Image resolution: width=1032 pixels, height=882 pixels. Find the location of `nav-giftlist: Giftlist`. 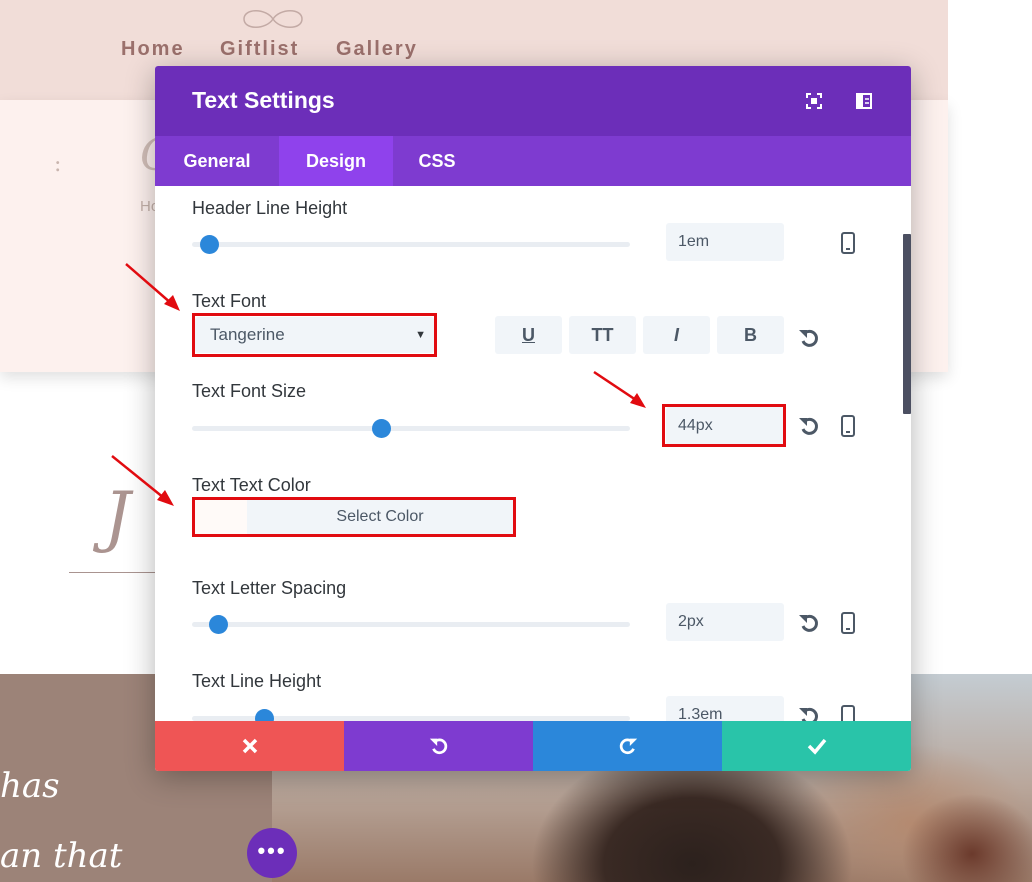

nav-giftlist: Giftlist is located at coordinates (259, 49).